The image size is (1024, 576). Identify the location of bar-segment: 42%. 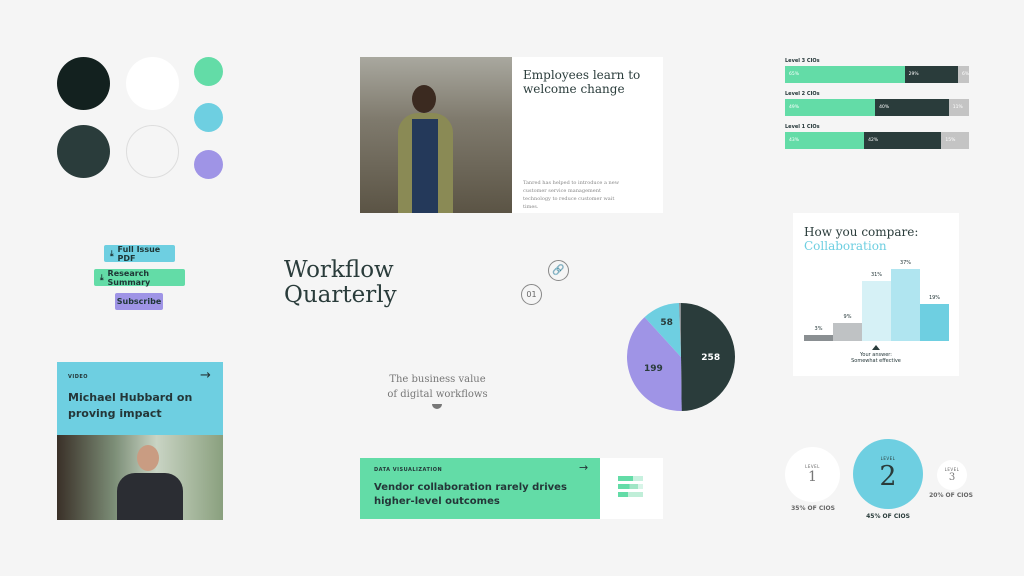
(903, 140).